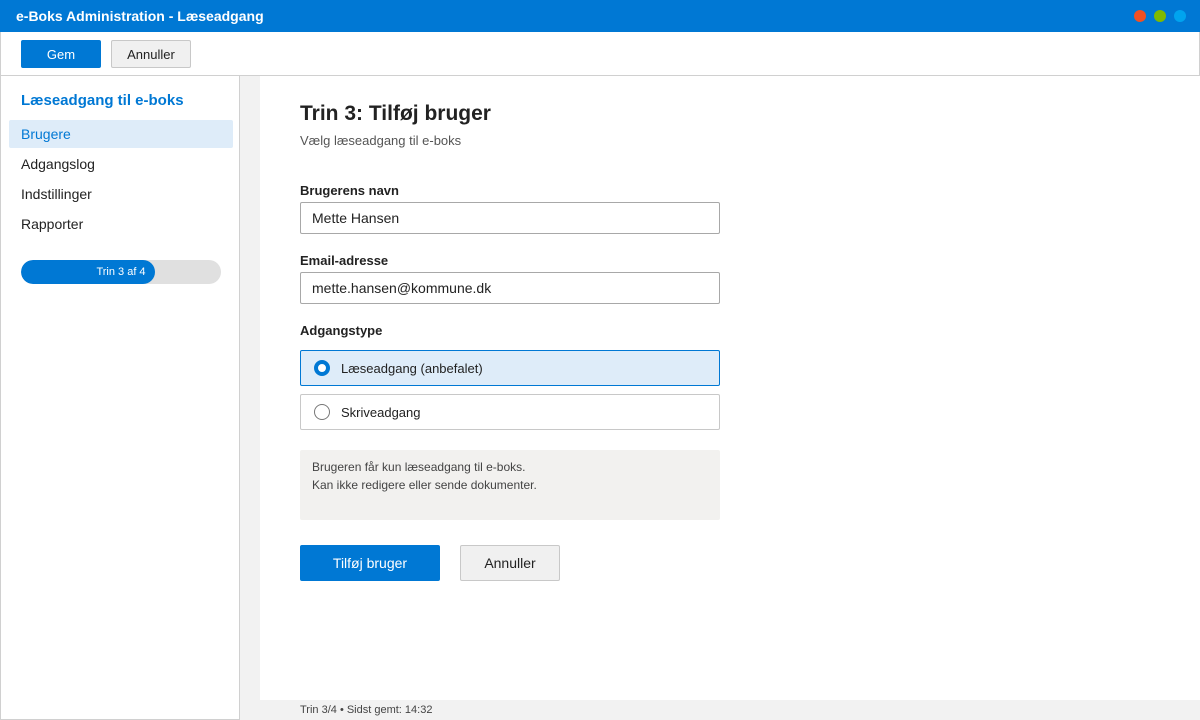 This screenshot has width=1200, height=720. What do you see at coordinates (349, 190) in the screenshot?
I see `name-field-label: Brugerens navn` at bounding box center [349, 190].